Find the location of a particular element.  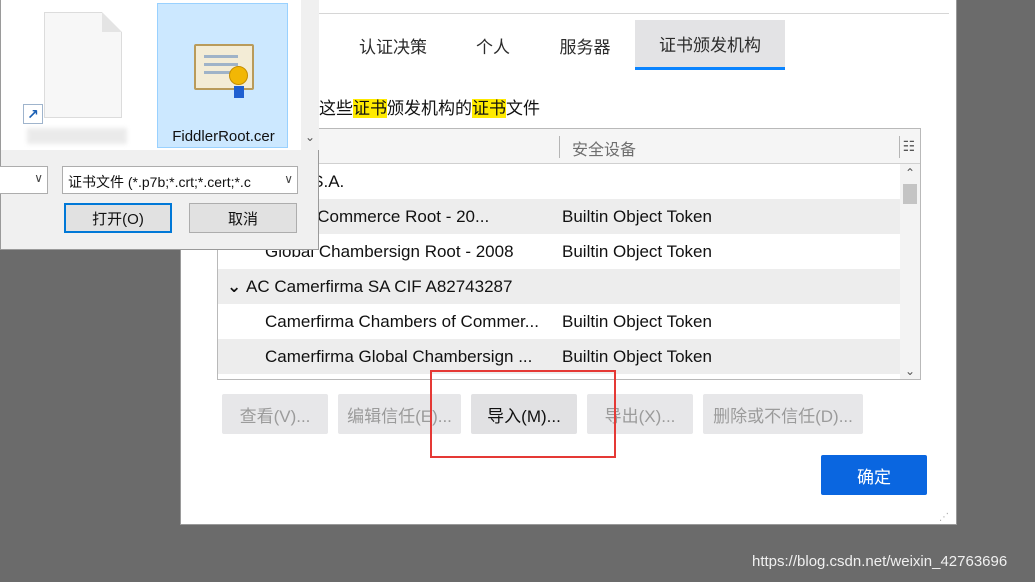

tab-personal: 个人 is located at coordinates (493, 45).